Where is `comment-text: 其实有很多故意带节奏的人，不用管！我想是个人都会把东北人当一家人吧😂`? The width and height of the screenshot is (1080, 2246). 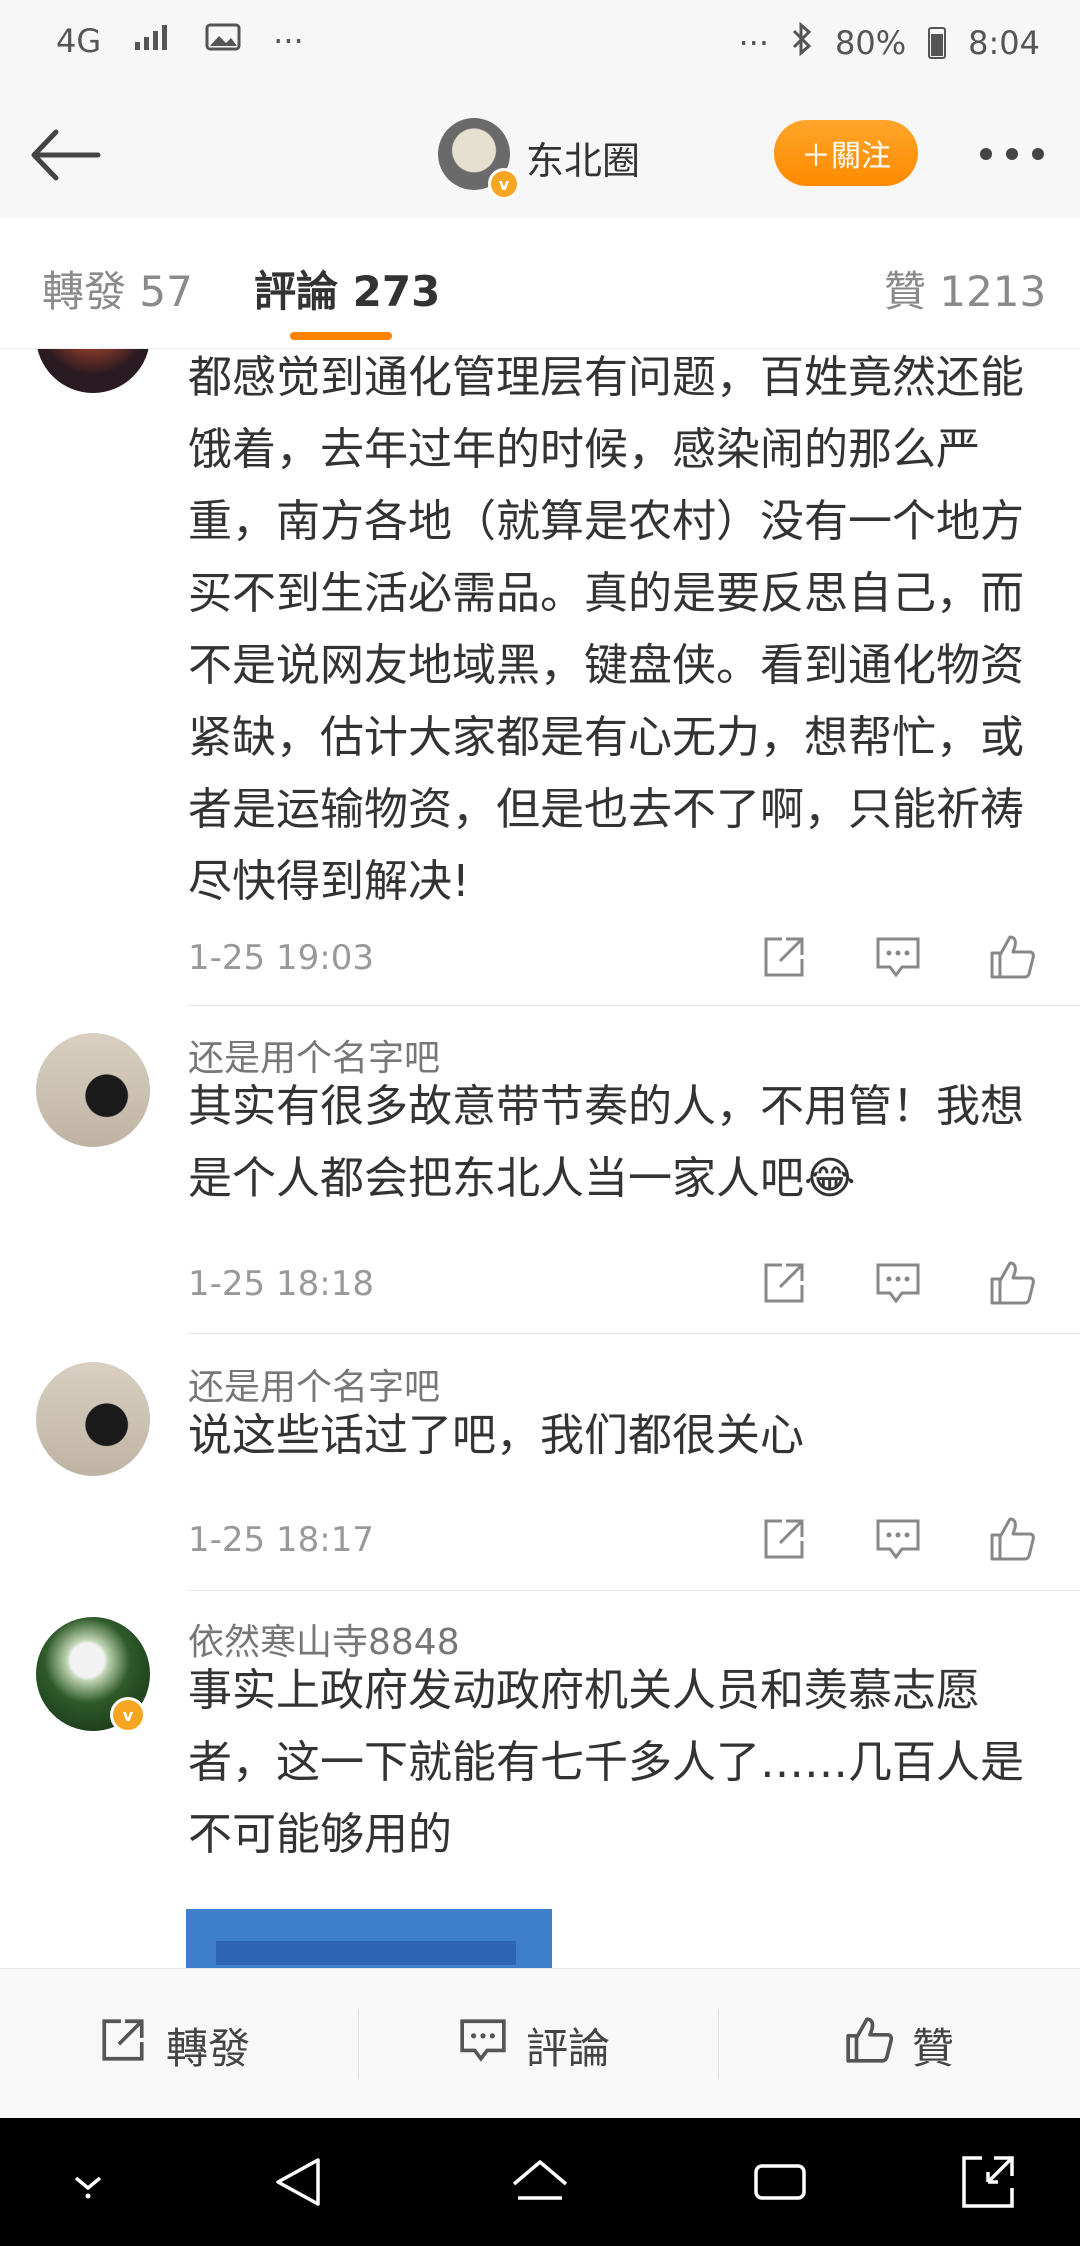
comment-text: 其实有很多故意带节奏的人，不用管！我想是个人都会把东北人当一家人吧😂 is located at coordinates (606, 1142).